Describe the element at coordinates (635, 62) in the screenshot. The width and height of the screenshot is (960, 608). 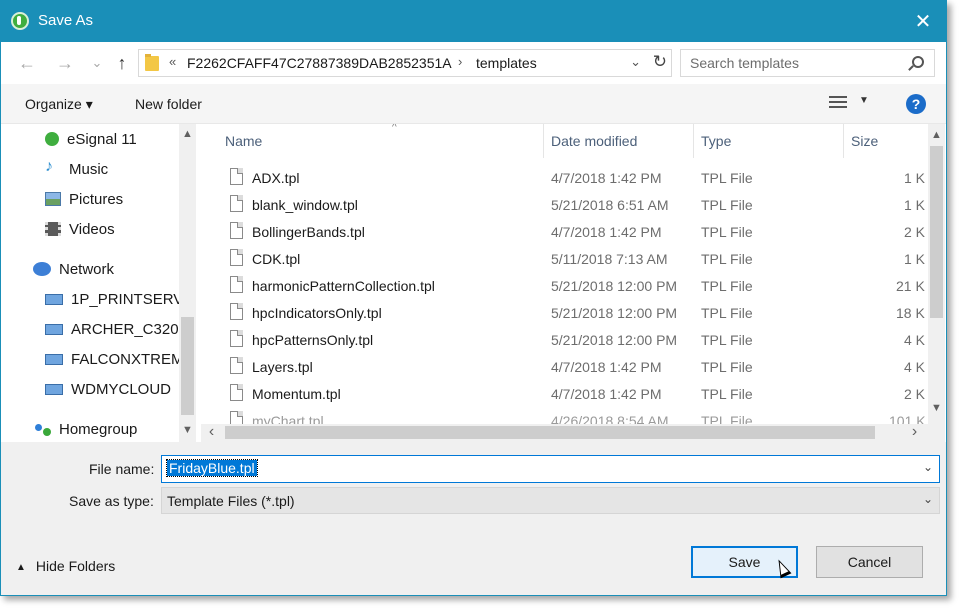
I see `address-dropdown-icon: ⌄` at that location.